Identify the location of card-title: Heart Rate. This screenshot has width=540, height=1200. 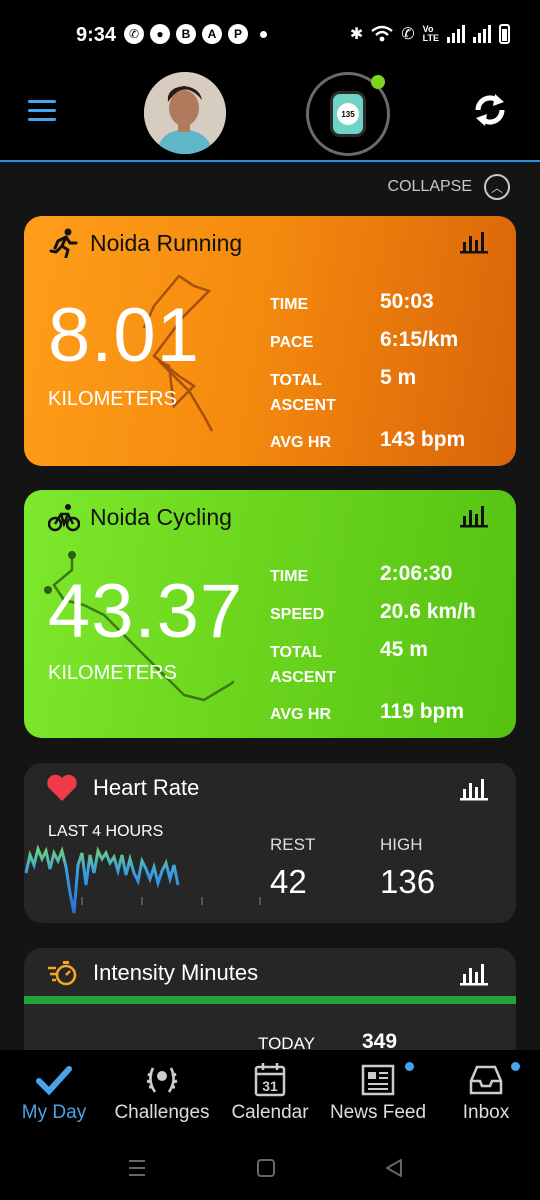
(146, 787).